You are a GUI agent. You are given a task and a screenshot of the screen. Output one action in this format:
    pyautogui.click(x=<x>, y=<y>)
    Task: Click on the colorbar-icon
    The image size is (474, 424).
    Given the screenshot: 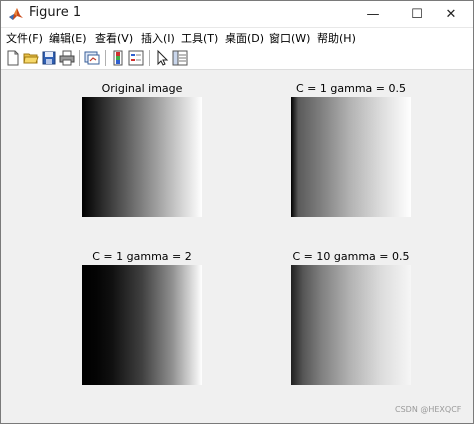 What is the action you would take?
    pyautogui.click(x=118, y=58)
    